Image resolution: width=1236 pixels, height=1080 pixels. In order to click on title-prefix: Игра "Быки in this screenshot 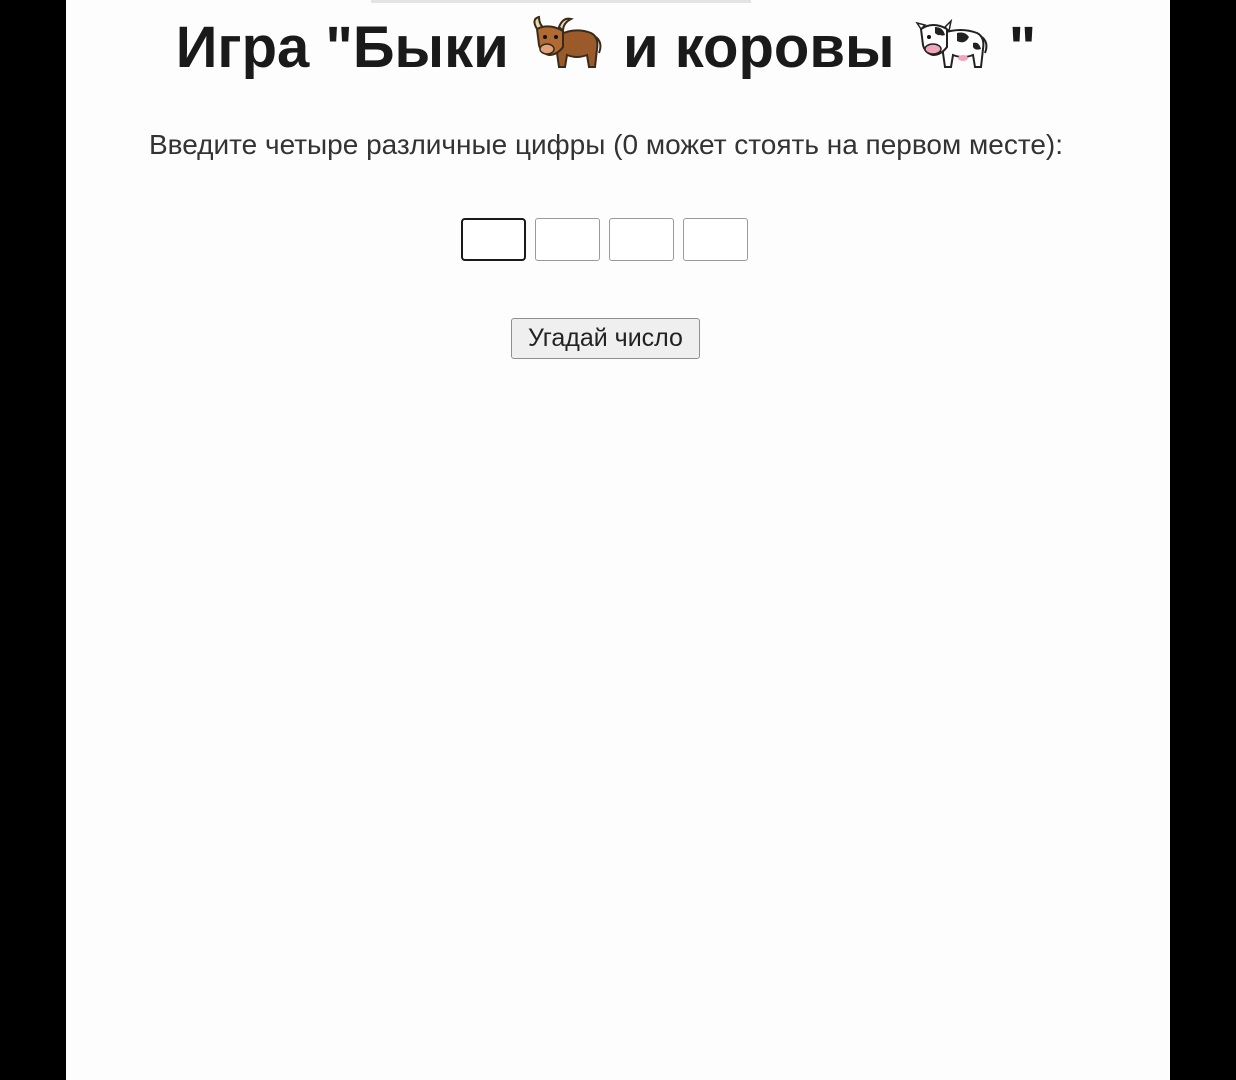, I will do `click(342, 47)`.